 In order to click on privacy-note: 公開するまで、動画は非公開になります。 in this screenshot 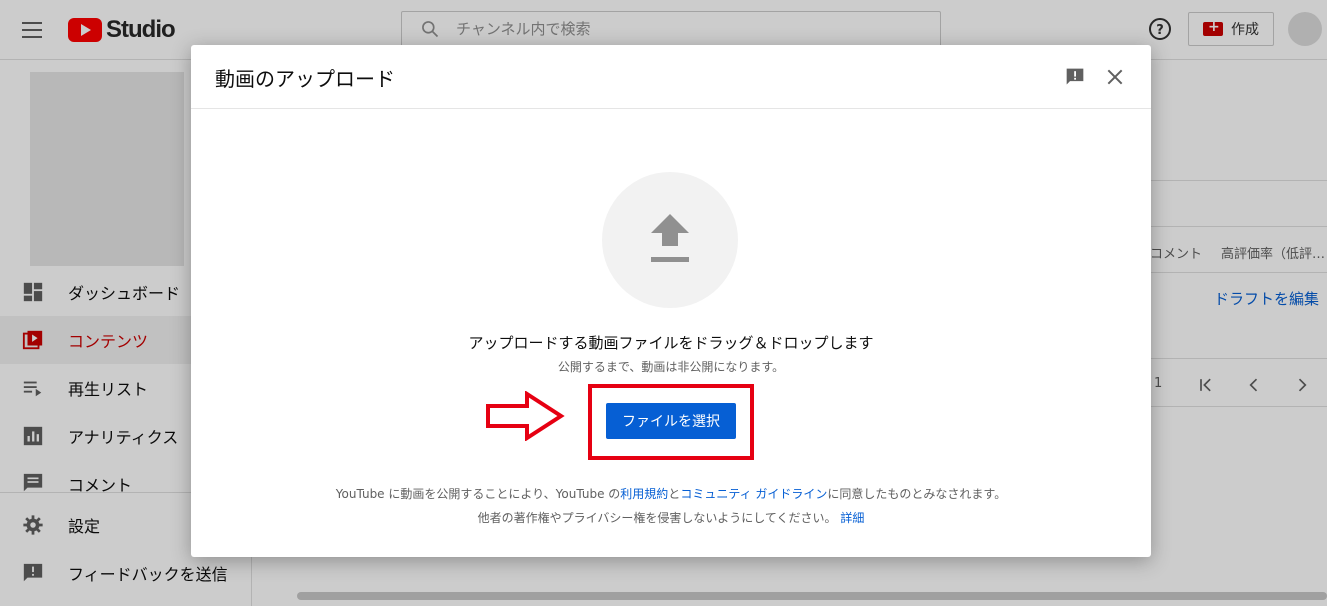, I will do `click(671, 367)`.